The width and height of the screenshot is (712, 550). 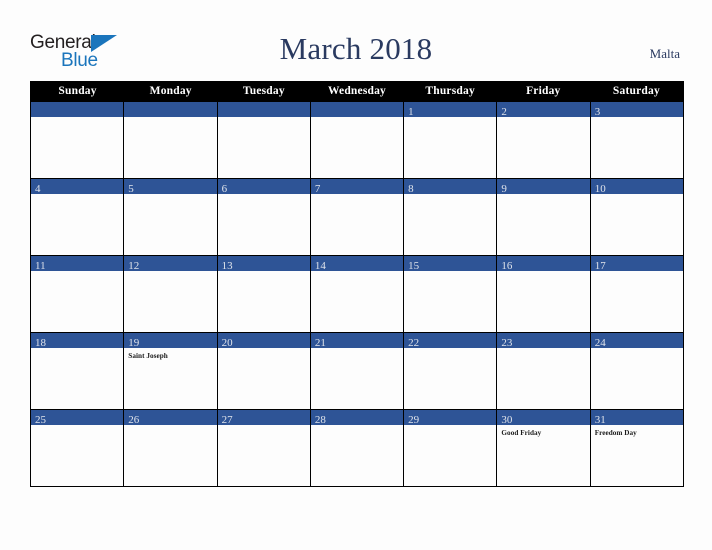 I want to click on day-cell-27: 27, so click(x=263, y=448).